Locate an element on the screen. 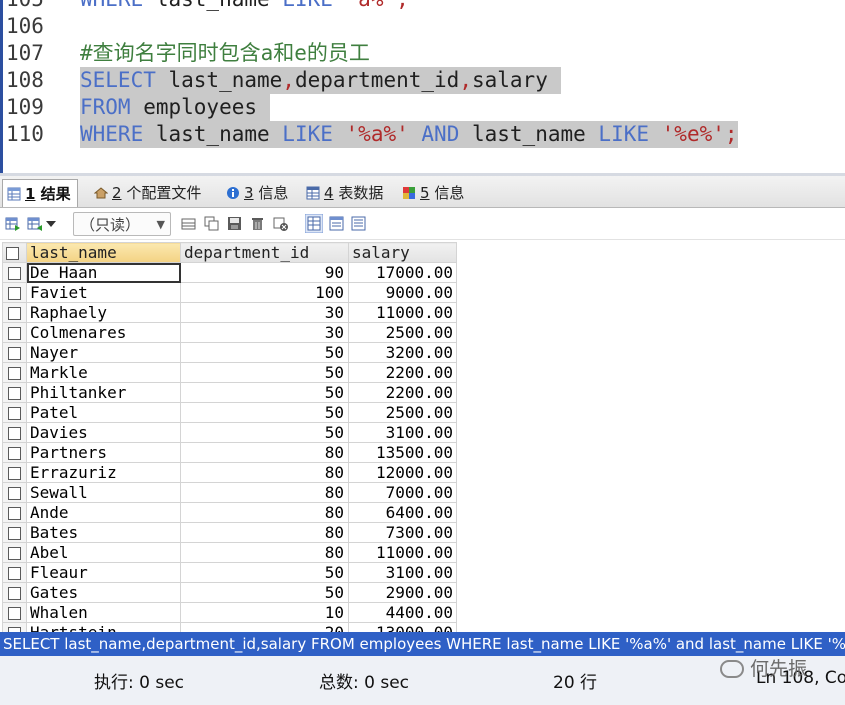 The height and width of the screenshot is (705, 845). select-all-checkbox is located at coordinates (12, 253).